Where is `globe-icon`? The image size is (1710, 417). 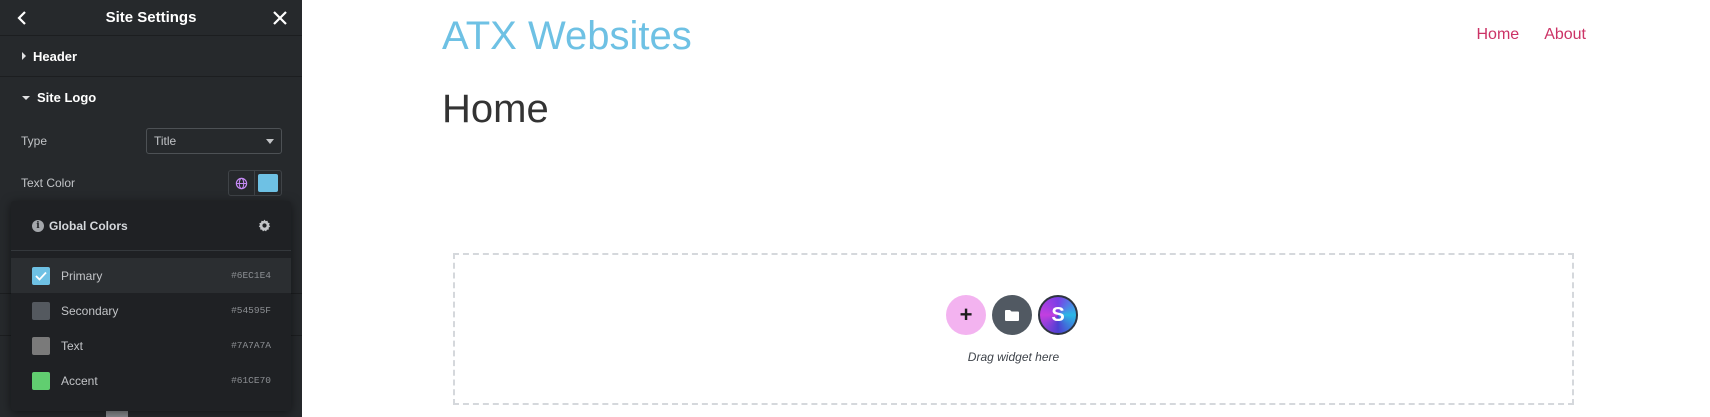
globe-icon is located at coordinates (241, 183).